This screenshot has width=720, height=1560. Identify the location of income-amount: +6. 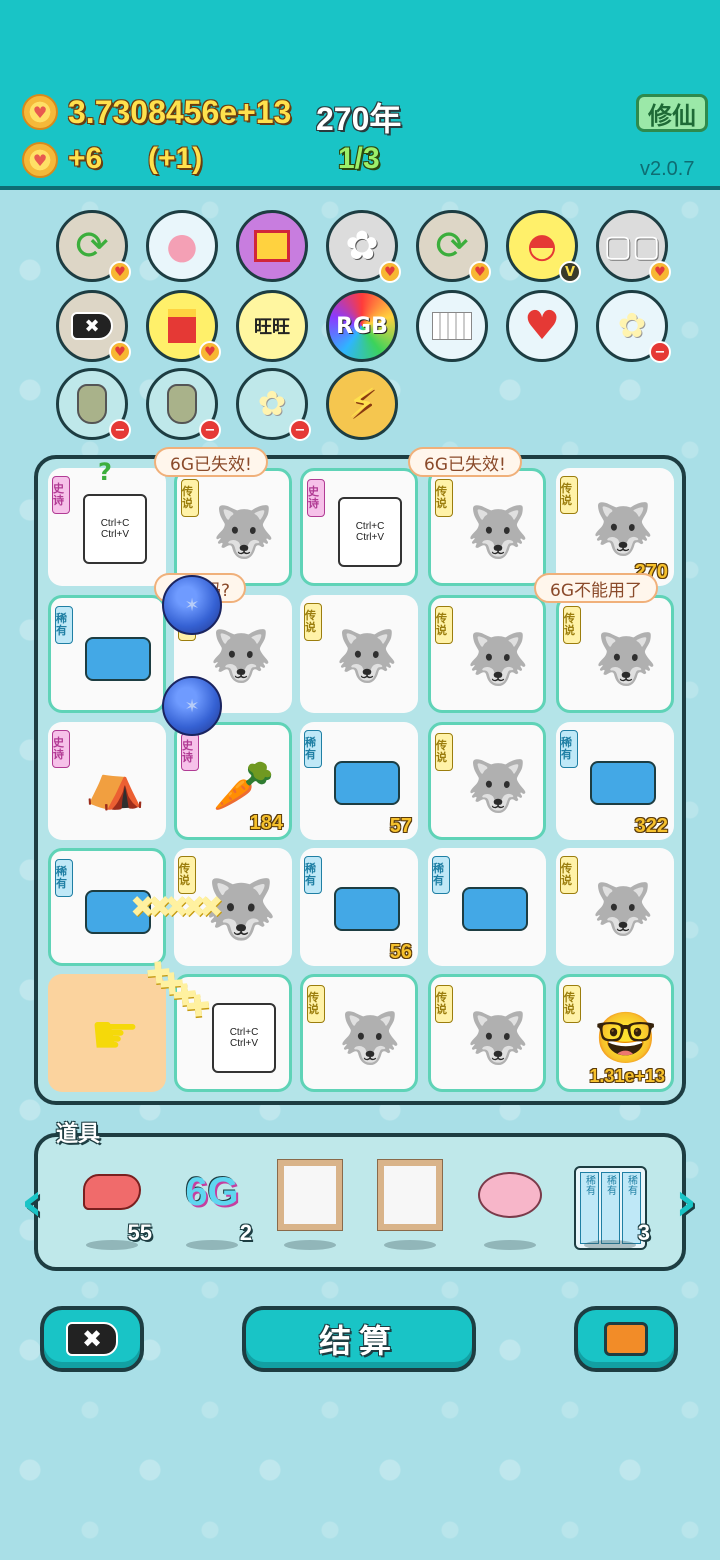
(85, 158).